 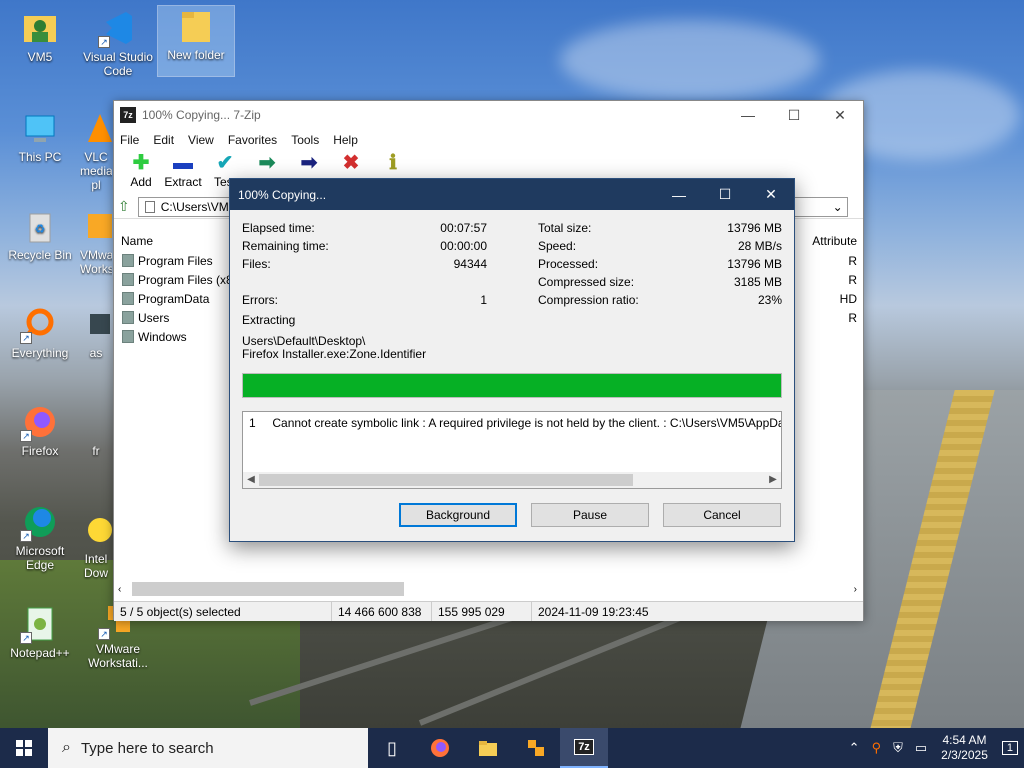 I want to click on desktop-icon-vscode: ↗ Visual Studio Code, so click(x=118, y=43).